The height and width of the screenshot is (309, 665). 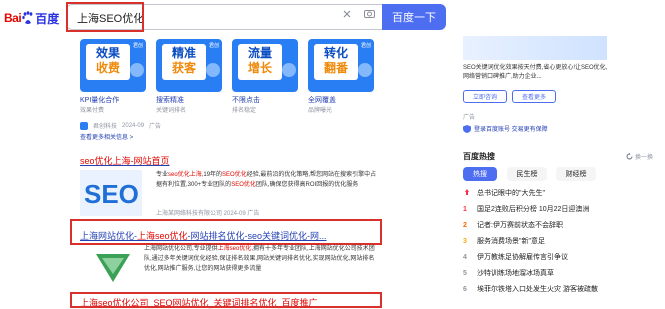 I want to click on hot-item: 6 埃菲尔铁塔入口处发生火灾 游客被疏散, so click(x=530, y=289).